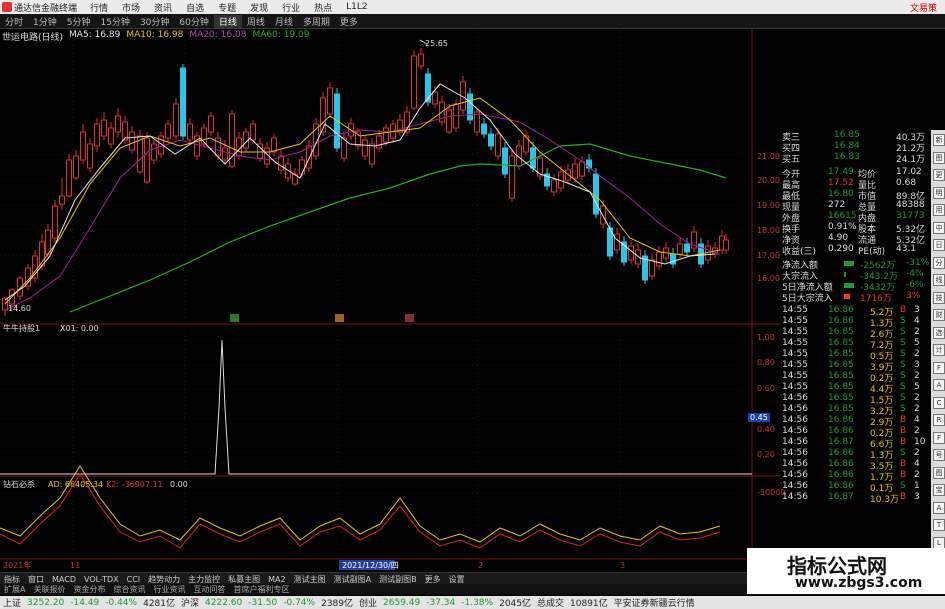  Describe the element at coordinates (310, 579) in the screenshot. I see `indicator-tab: 测试主图` at that location.